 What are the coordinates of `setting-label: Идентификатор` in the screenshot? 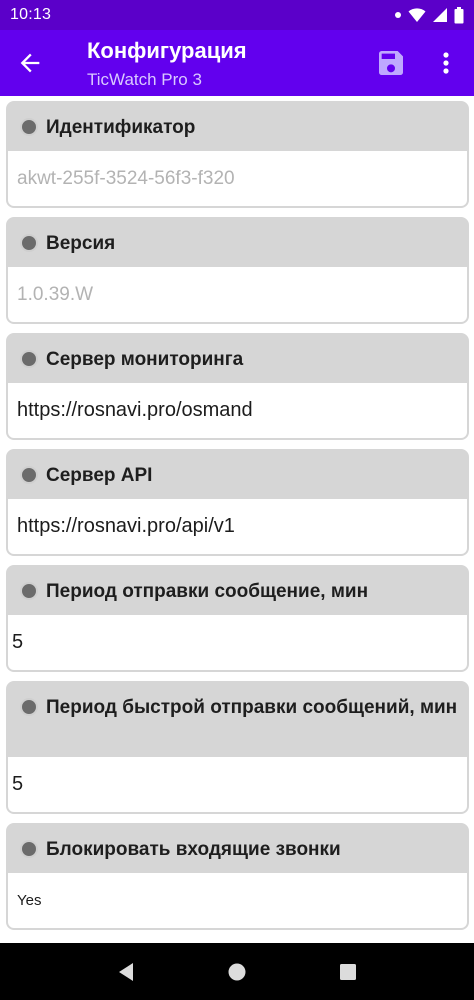 It's located at (121, 127).